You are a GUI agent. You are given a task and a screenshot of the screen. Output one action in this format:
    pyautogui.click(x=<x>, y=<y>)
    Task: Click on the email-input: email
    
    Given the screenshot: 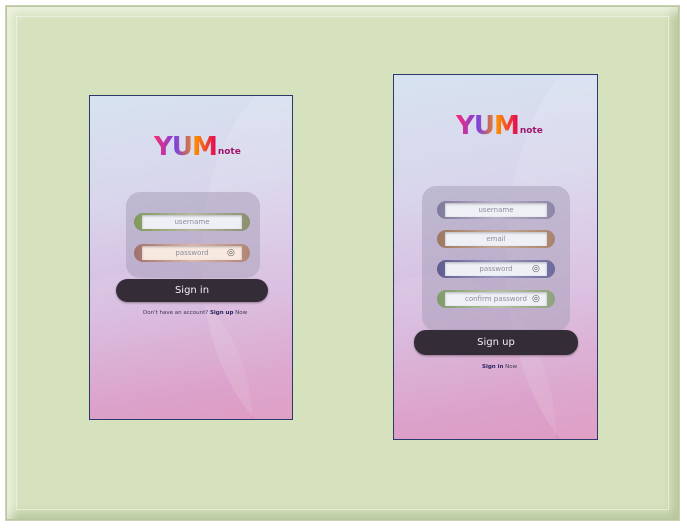 What is the action you would take?
    pyautogui.click(x=496, y=239)
    